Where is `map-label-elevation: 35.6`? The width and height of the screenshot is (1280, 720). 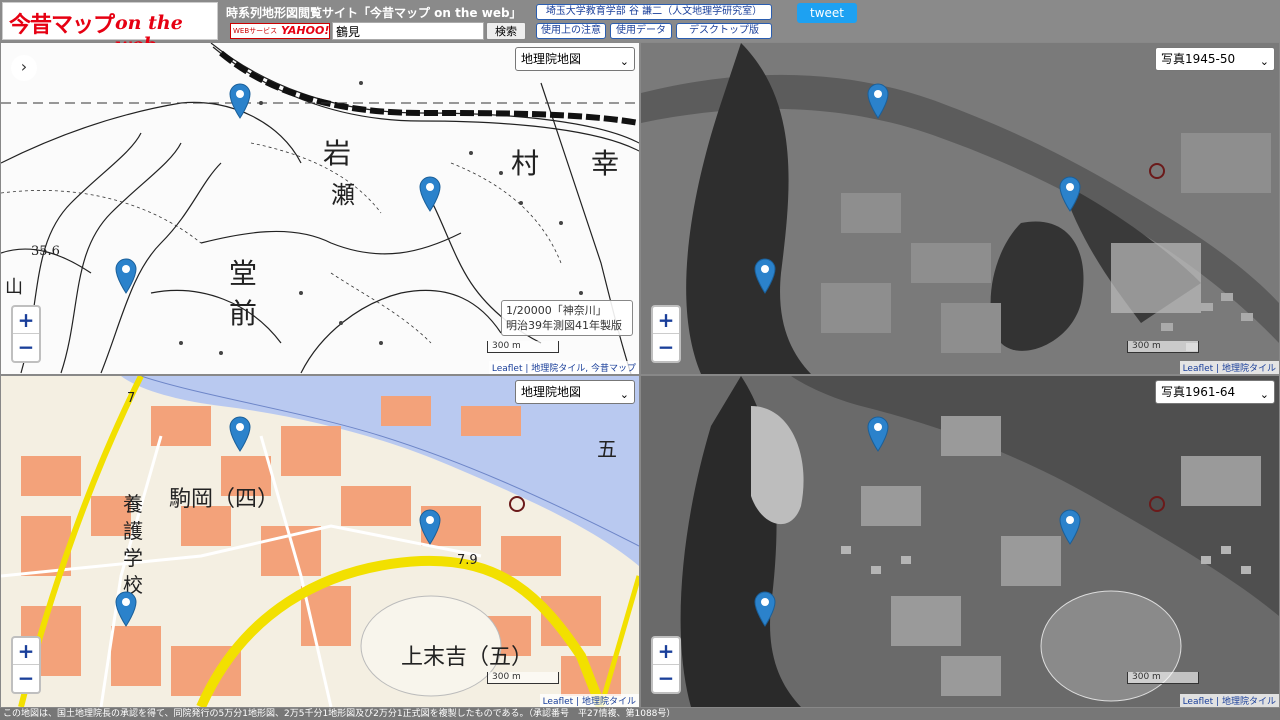
map-label-elevation: 35.6 is located at coordinates (45, 251).